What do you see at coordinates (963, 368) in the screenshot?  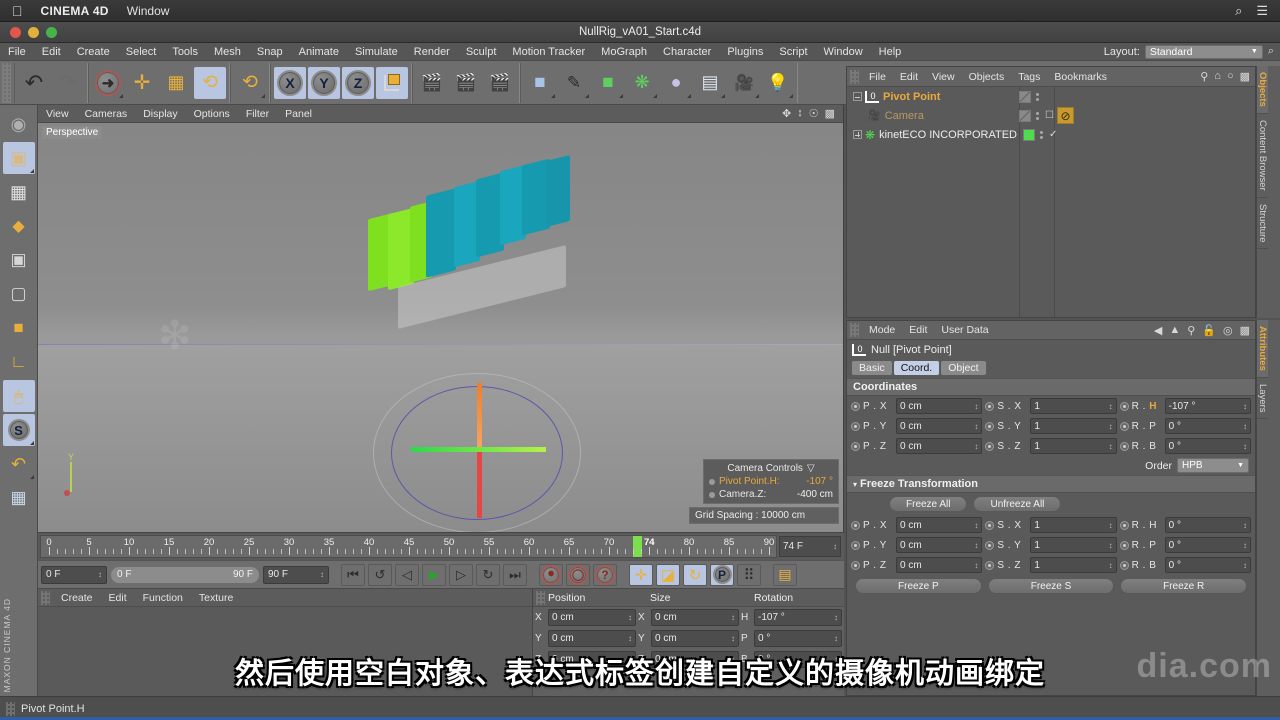 I see `tab-object: Object` at bounding box center [963, 368].